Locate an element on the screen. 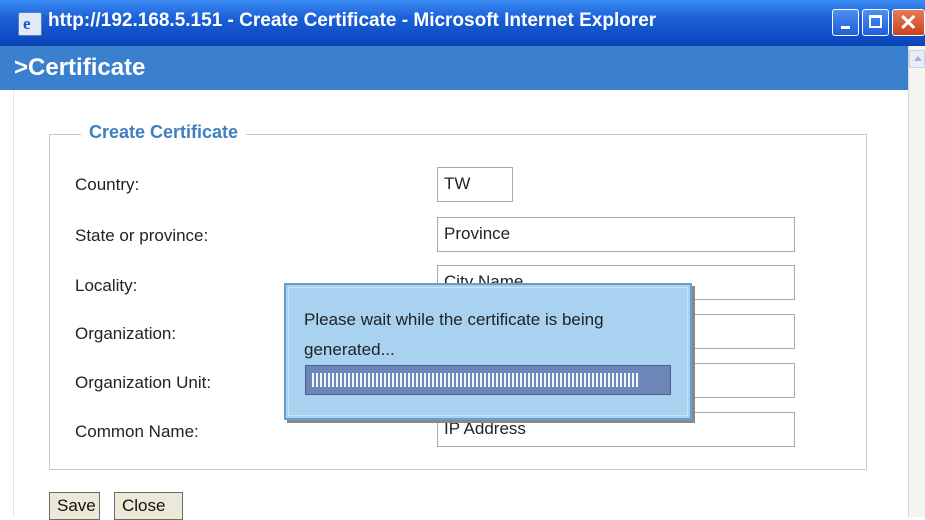  maximize-button is located at coordinates (875, 22).